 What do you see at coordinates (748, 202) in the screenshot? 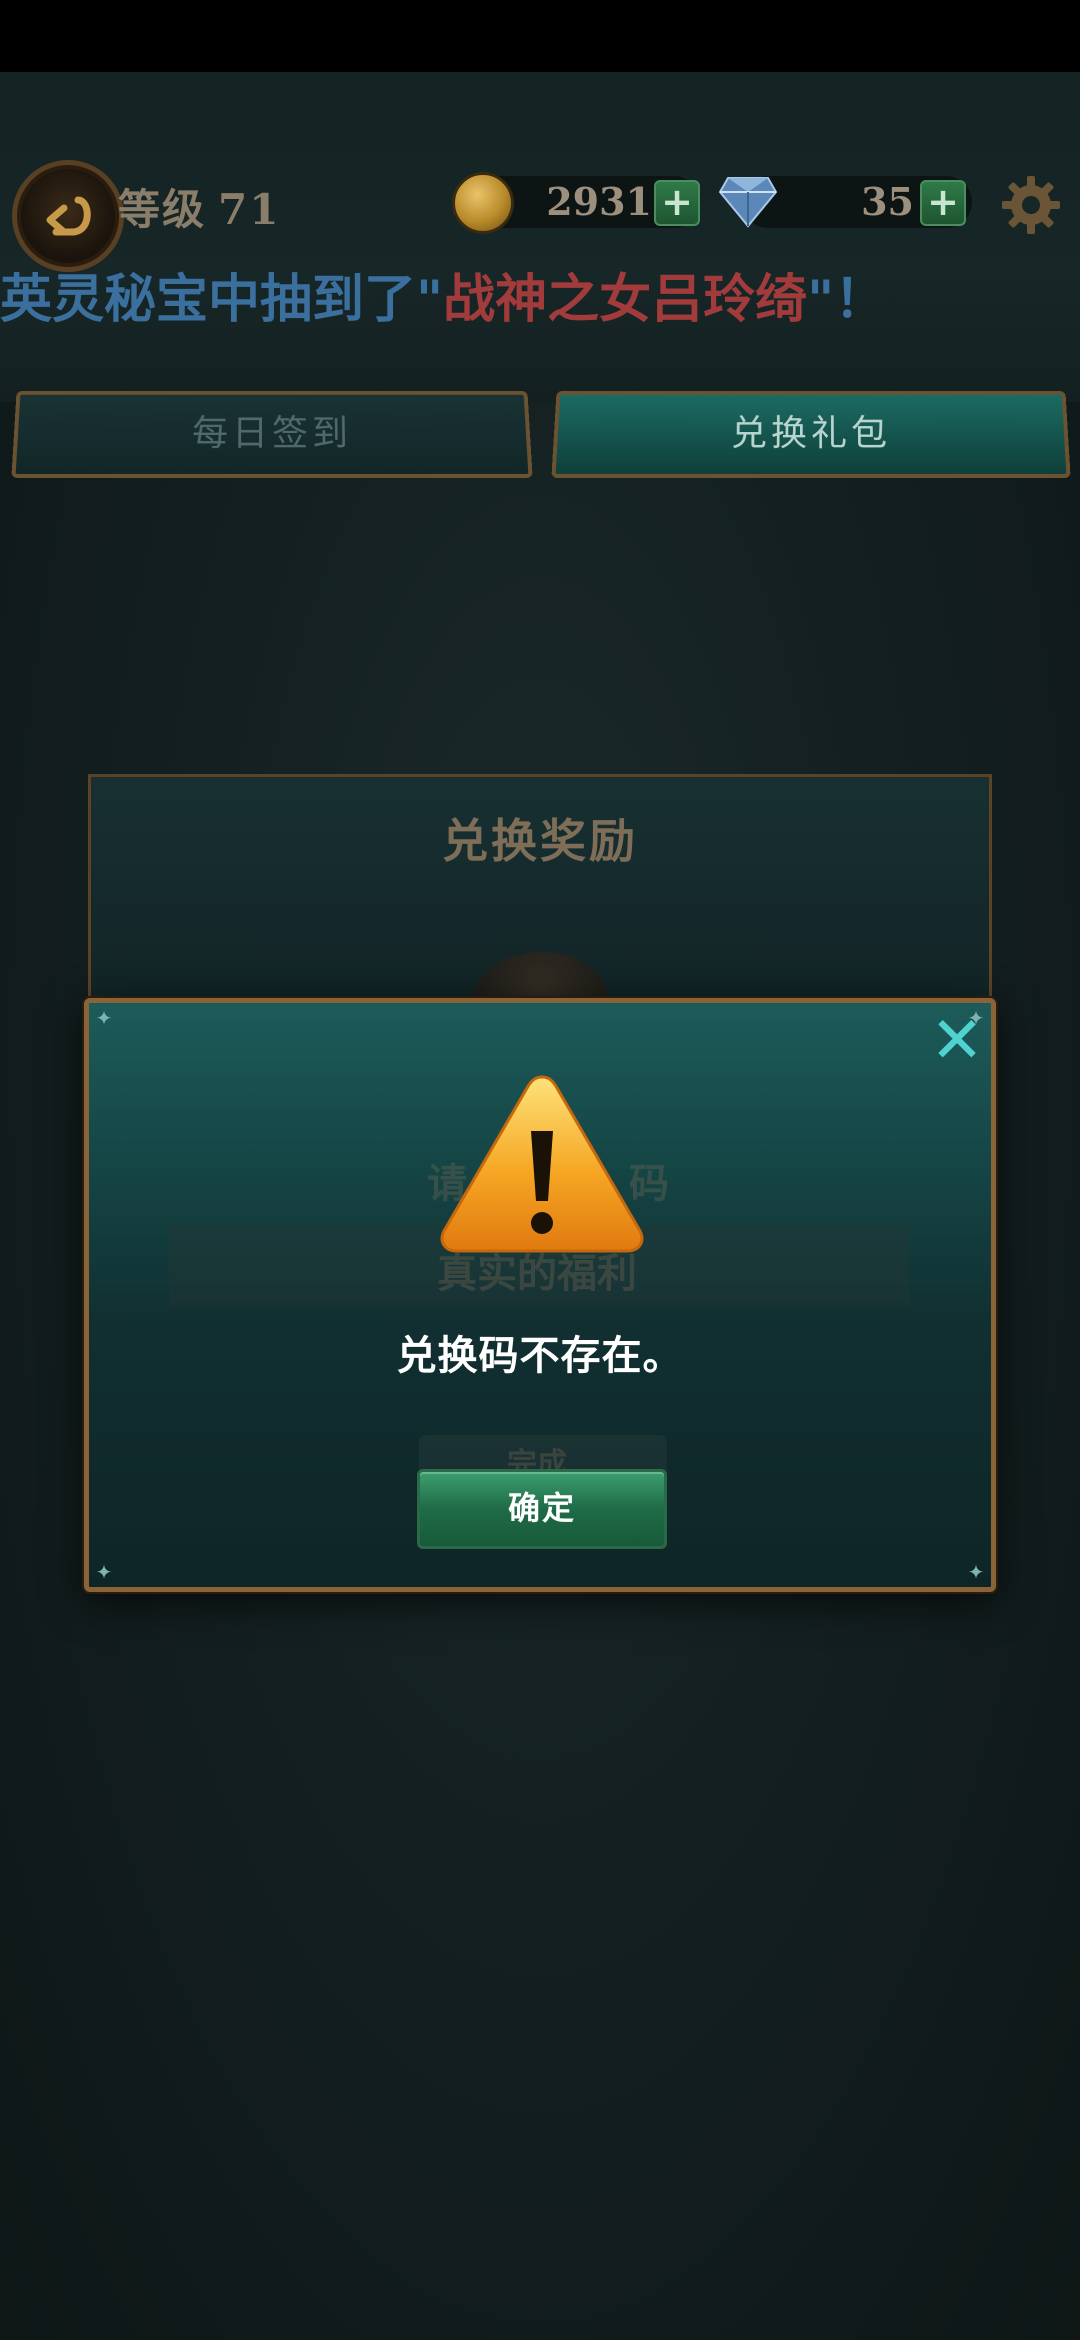
I see `diamond-icon` at bounding box center [748, 202].